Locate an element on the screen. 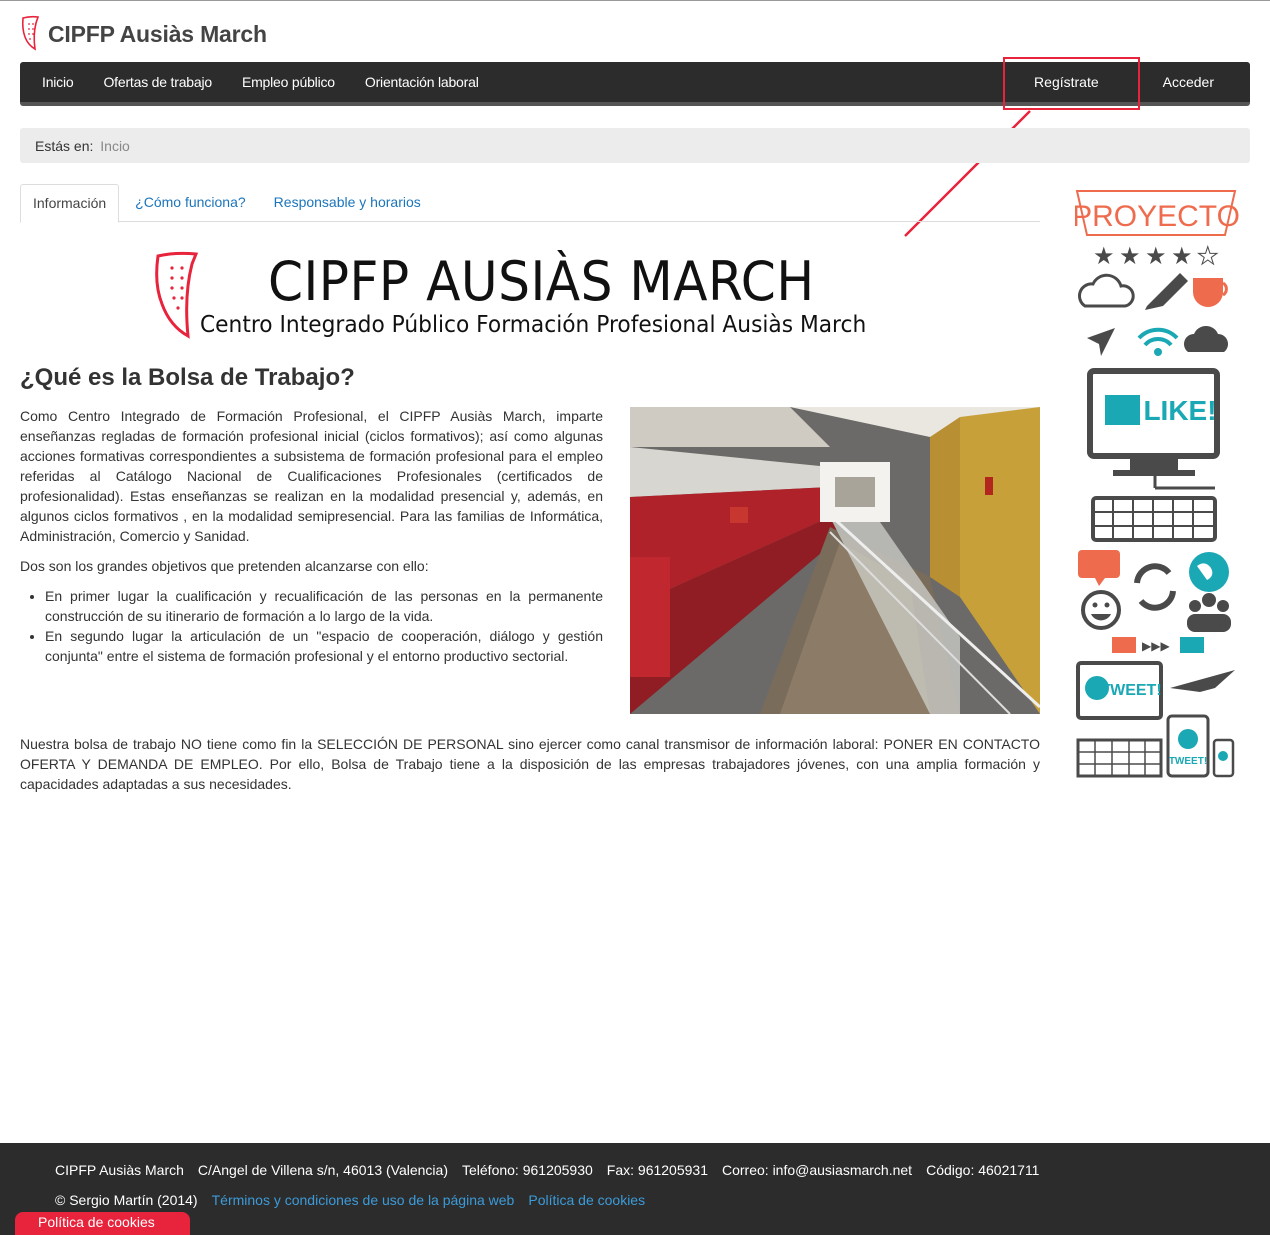 The width and height of the screenshot is (1270, 1235). login-link: Acceder is located at coordinates (1188, 82).